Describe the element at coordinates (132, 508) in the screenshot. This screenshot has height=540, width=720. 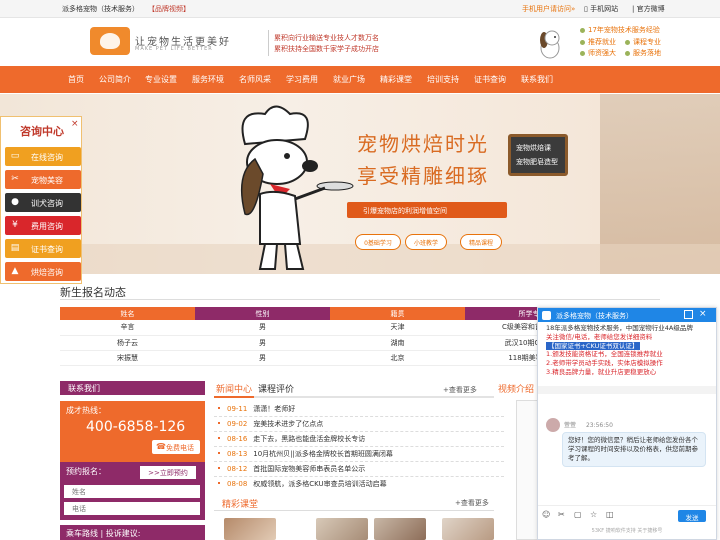
I see `phone-input` at that location.